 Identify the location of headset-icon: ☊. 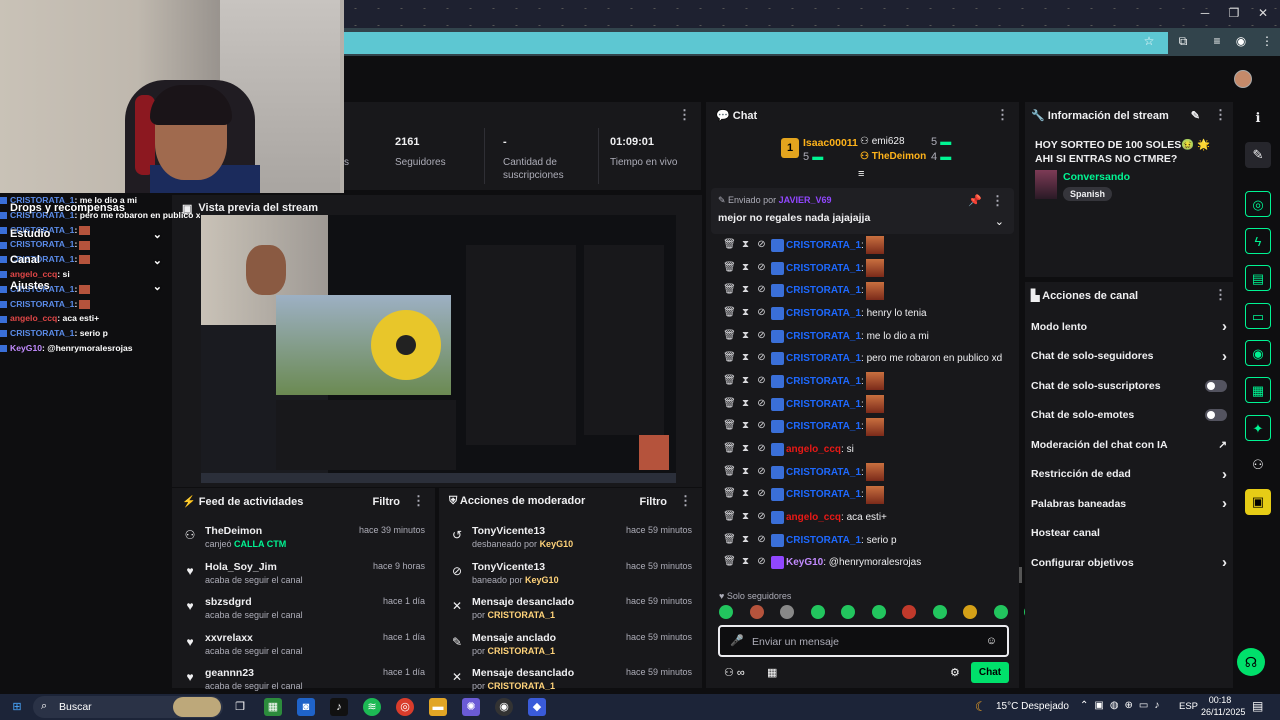
(1251, 662).